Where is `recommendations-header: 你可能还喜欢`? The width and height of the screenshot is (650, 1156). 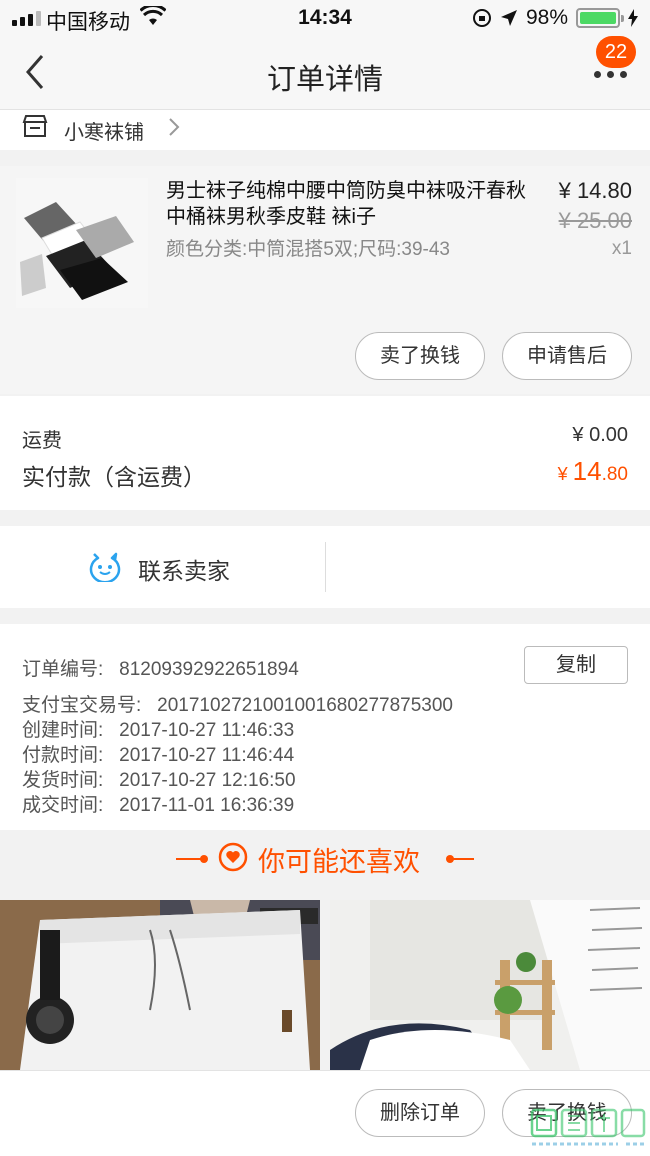
recommendations-header: 你可能还喜欢 is located at coordinates (325, 865).